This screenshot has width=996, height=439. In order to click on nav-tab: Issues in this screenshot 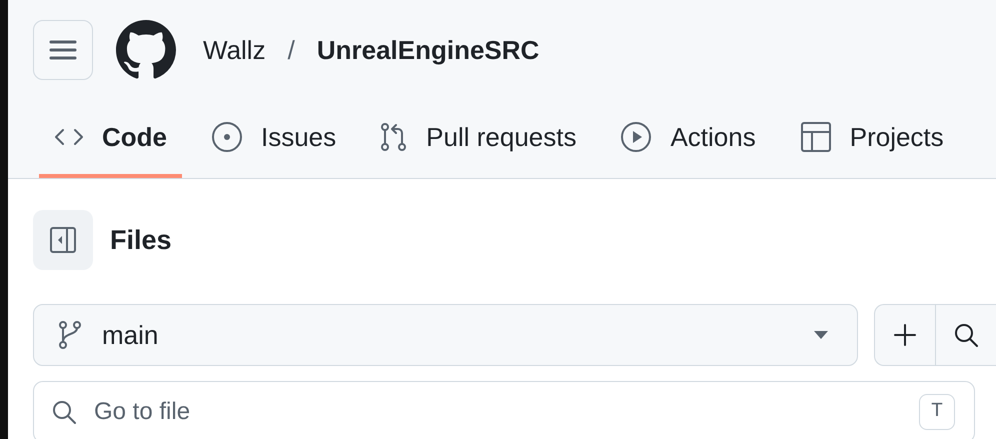, I will do `click(274, 139)`.